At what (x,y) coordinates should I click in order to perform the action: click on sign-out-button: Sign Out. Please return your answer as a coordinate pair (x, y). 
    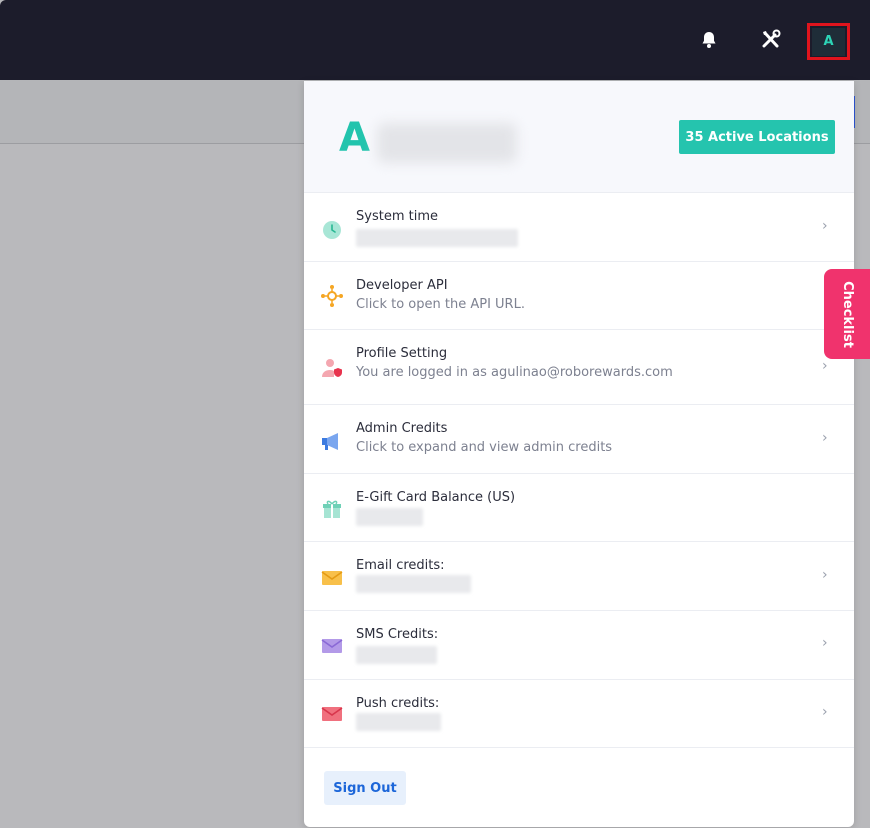
    Looking at the image, I should click on (365, 788).